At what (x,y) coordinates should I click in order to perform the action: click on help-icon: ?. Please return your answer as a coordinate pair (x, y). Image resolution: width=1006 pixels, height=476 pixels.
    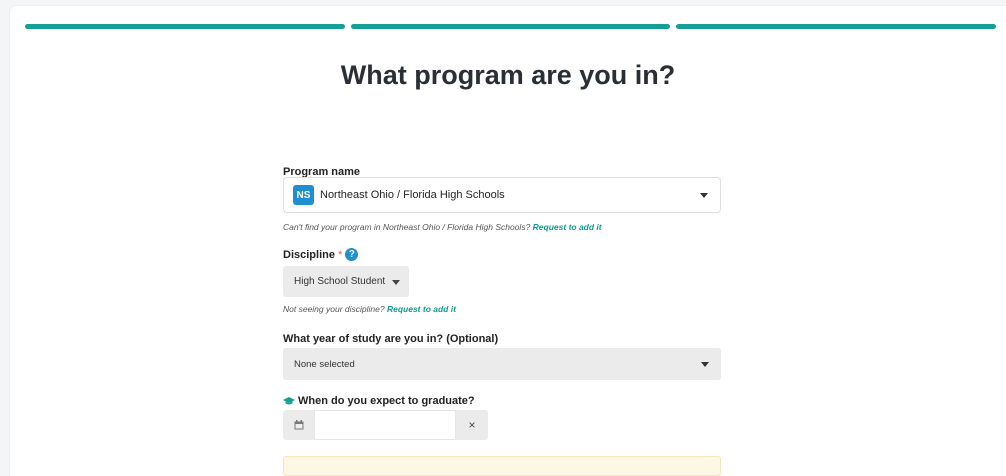
    Looking at the image, I should click on (352, 254).